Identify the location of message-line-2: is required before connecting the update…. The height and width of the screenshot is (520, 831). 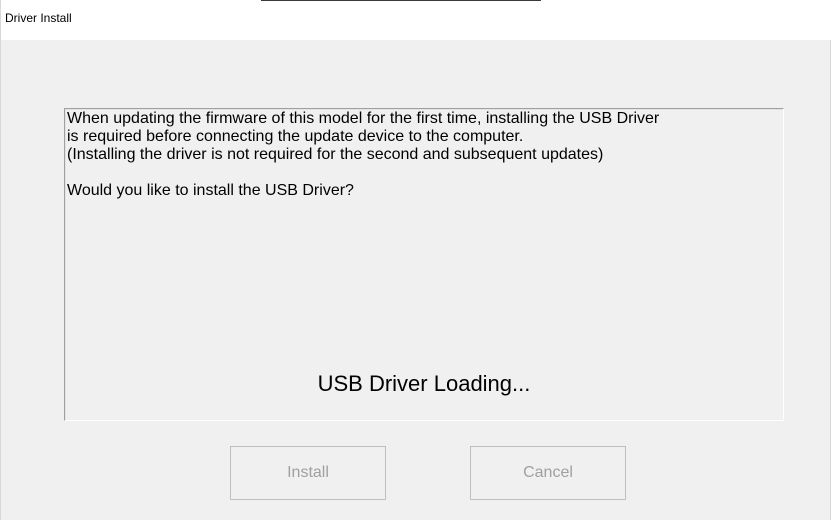
(295, 136).